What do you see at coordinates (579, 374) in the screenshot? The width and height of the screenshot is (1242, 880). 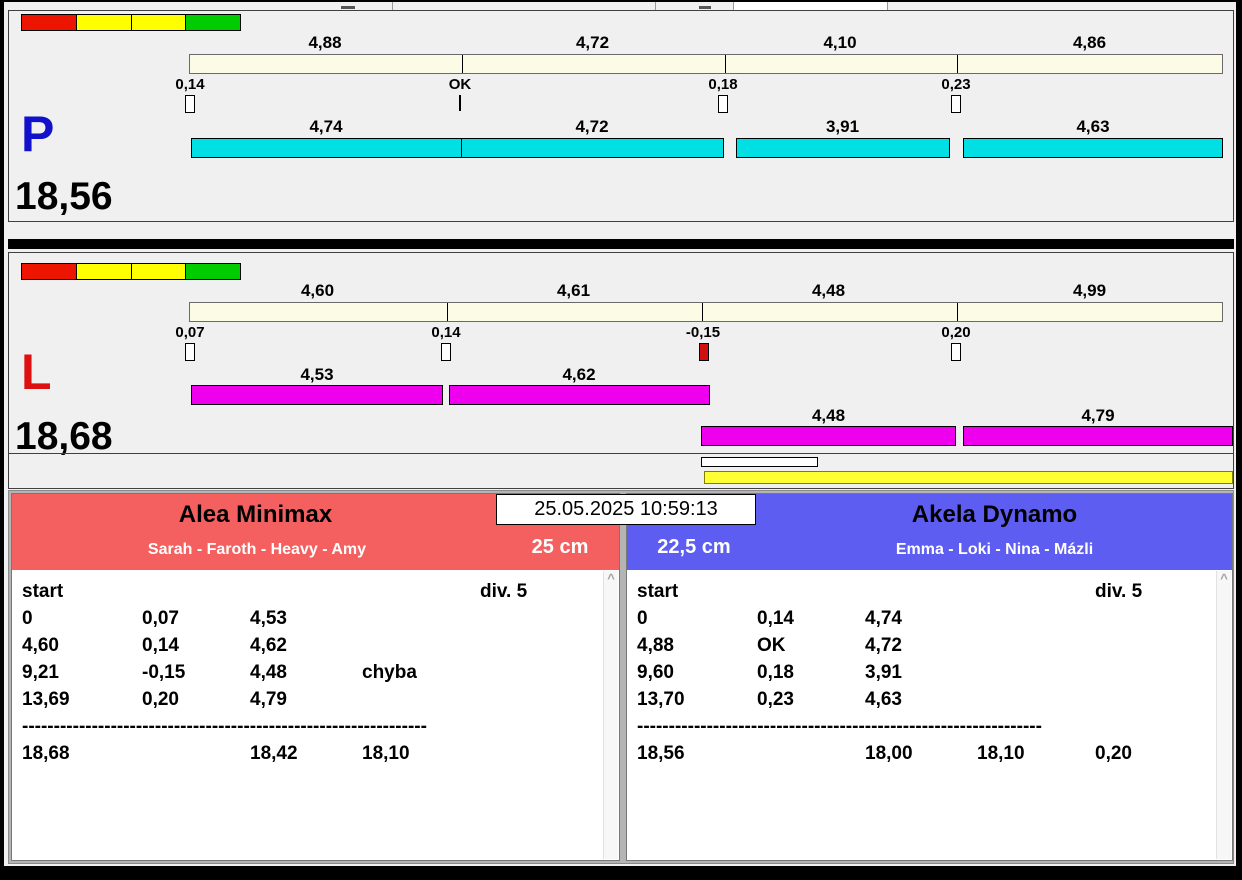 I see `split-value-label: 4,62` at bounding box center [579, 374].